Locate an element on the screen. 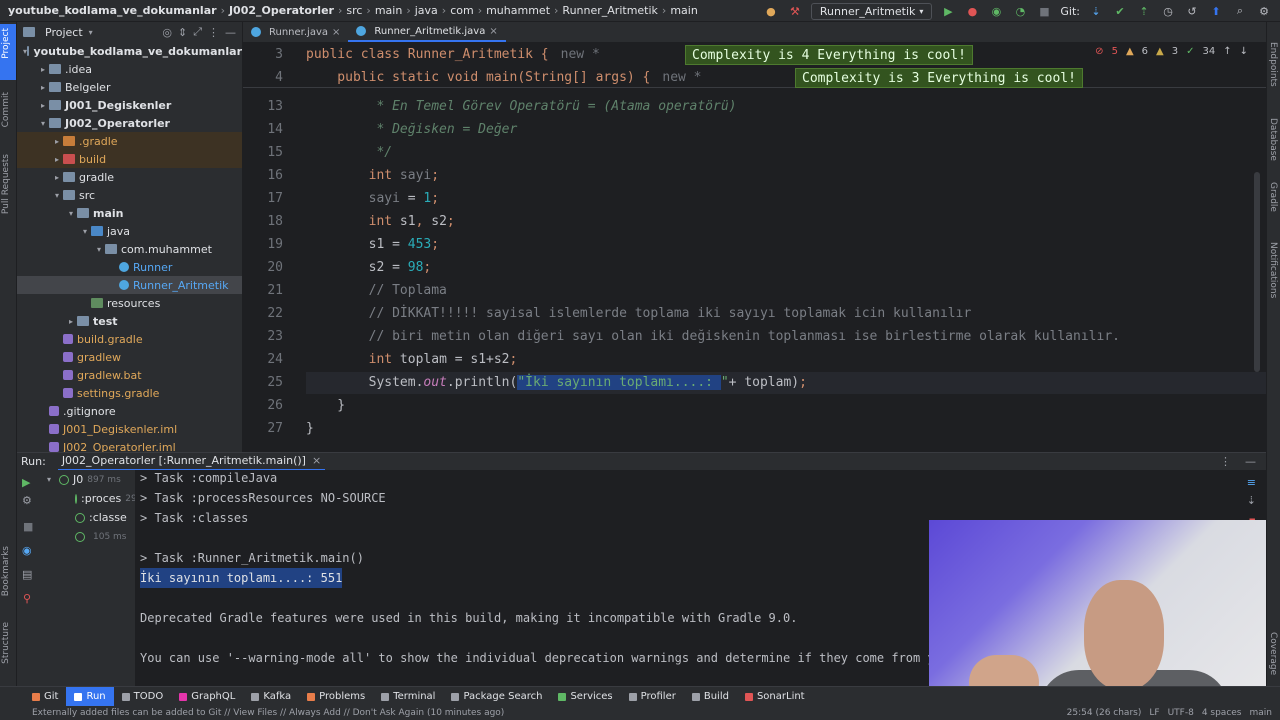 The image size is (1280, 720). eye-icon: ◉ is located at coordinates (27, 550).